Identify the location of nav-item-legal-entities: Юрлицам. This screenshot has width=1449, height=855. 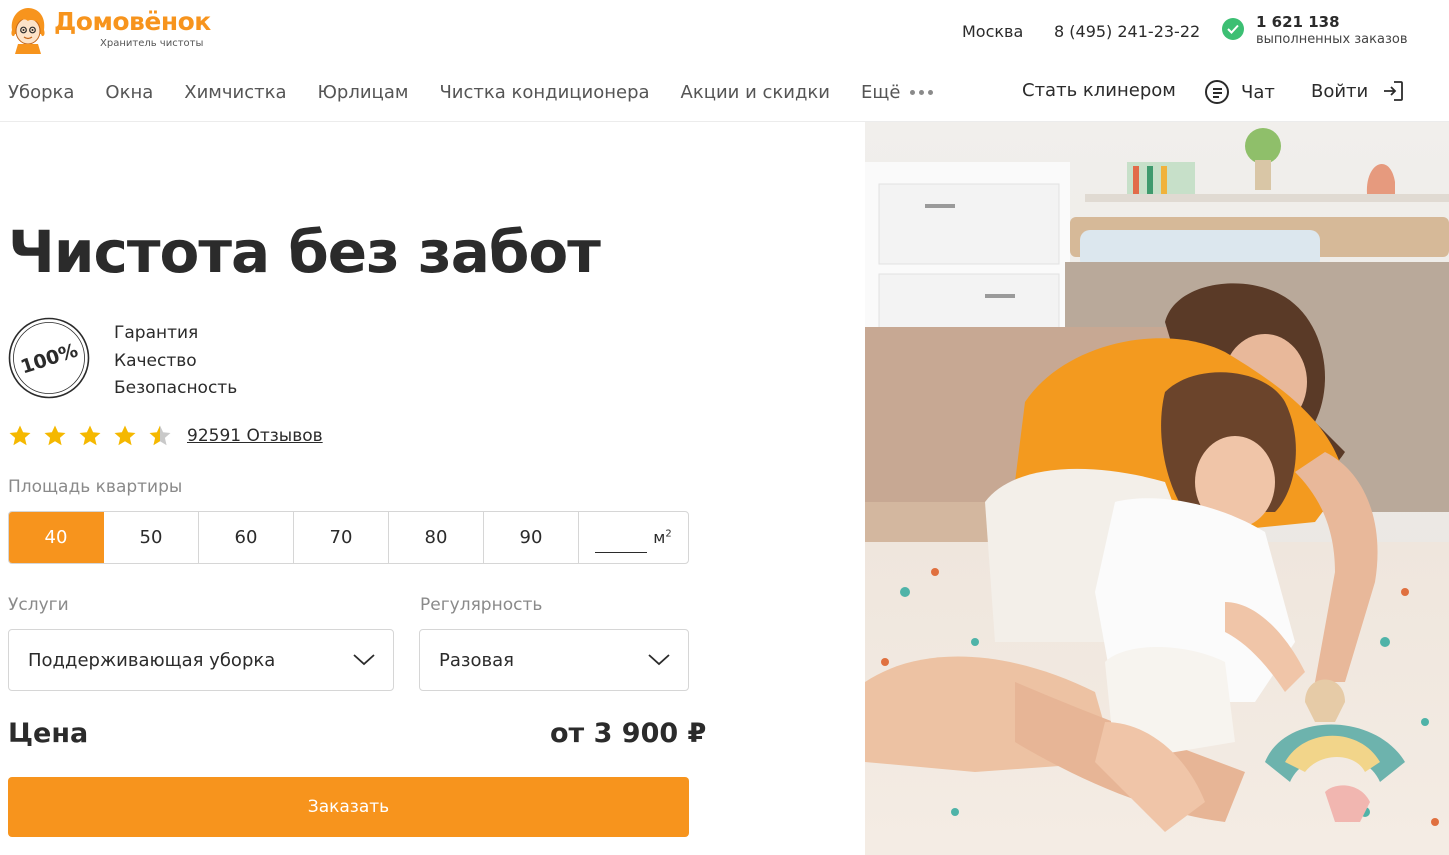
(363, 92).